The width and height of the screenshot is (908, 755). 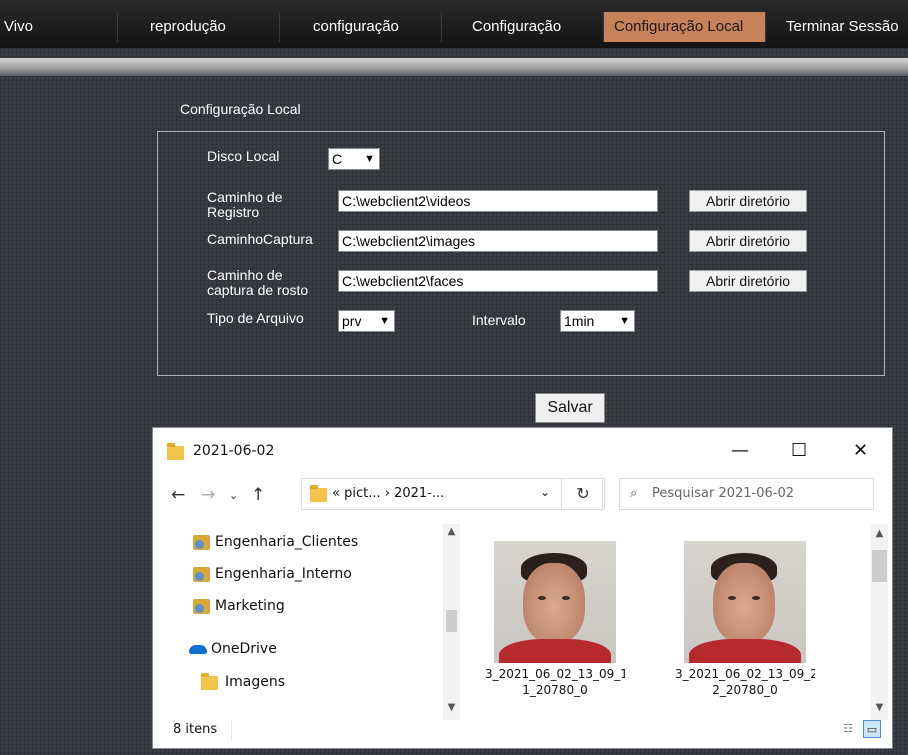 I want to click on nav-item-engenharia-clientes: Engenharia_Clientes, so click(x=276, y=542).